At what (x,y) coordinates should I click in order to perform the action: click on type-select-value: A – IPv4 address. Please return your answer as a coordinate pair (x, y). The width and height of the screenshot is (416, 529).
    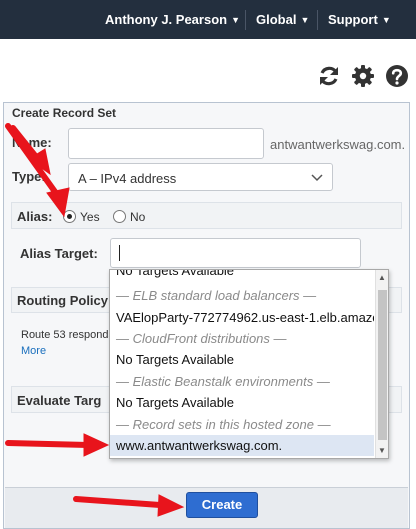
    Looking at the image, I should click on (127, 178).